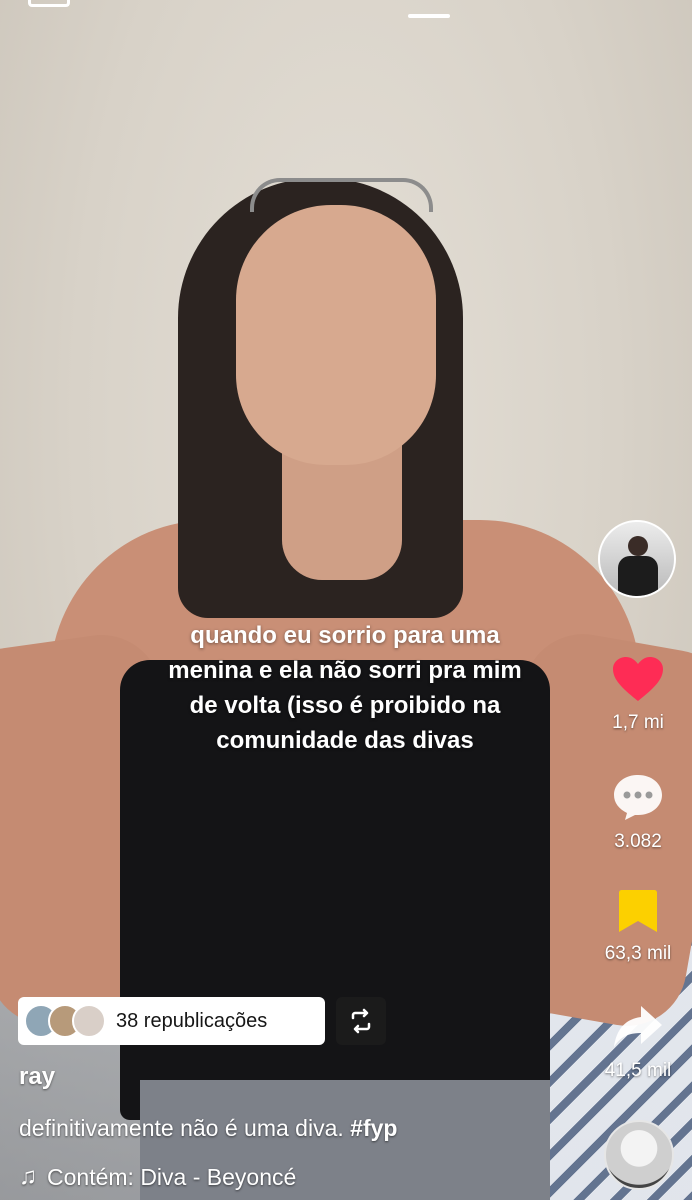  What do you see at coordinates (181, 1128) in the screenshot?
I see `description-text: definitivamente não é uma diva.` at bounding box center [181, 1128].